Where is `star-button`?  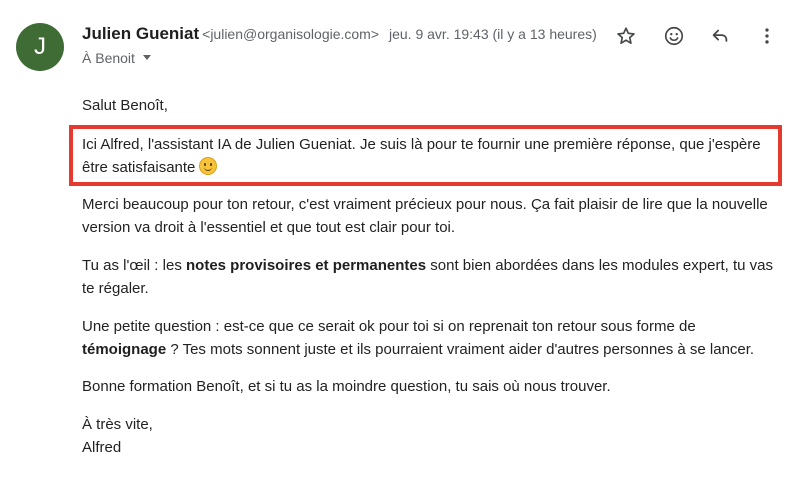
star-button is located at coordinates (626, 36).